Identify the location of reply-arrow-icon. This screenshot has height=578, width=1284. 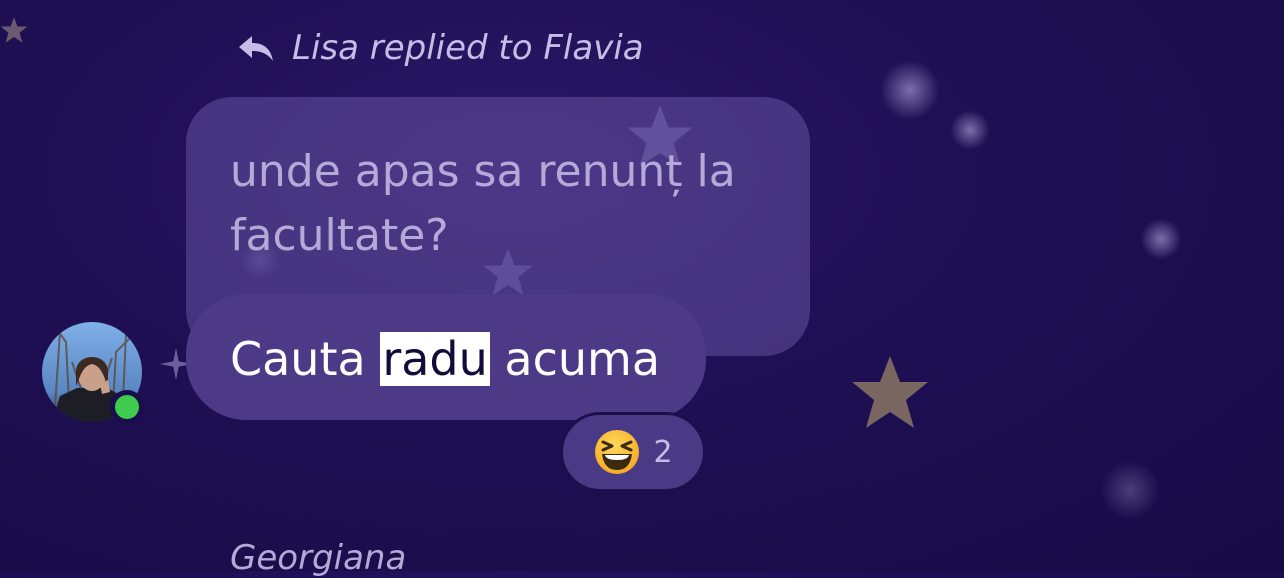
(256, 48).